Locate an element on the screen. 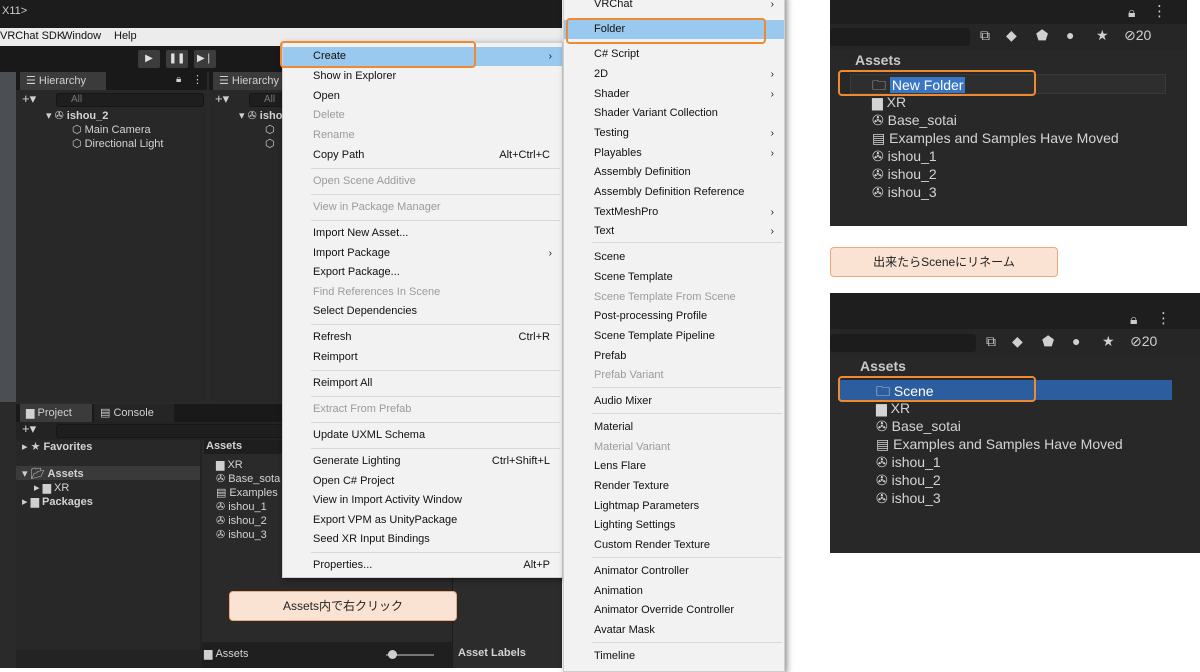  create-menu-item: Lens Flare is located at coordinates (674, 466).